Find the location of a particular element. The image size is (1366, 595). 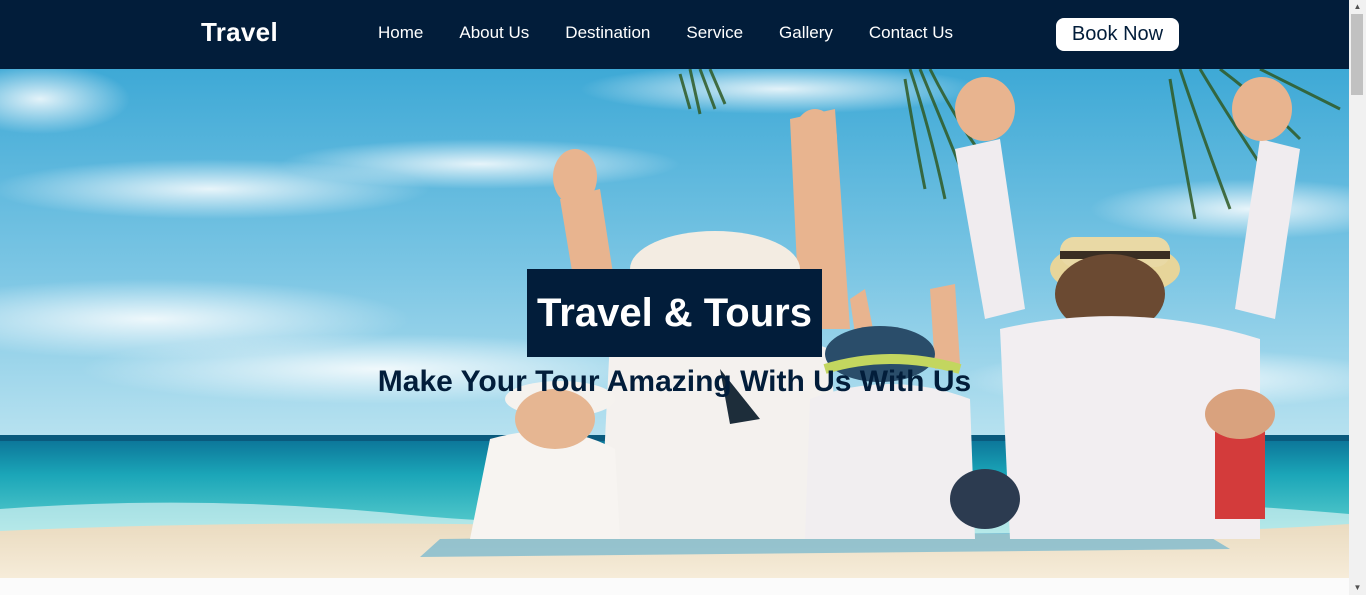

triangle-up-icon: ▲ is located at coordinates (1357, 7).